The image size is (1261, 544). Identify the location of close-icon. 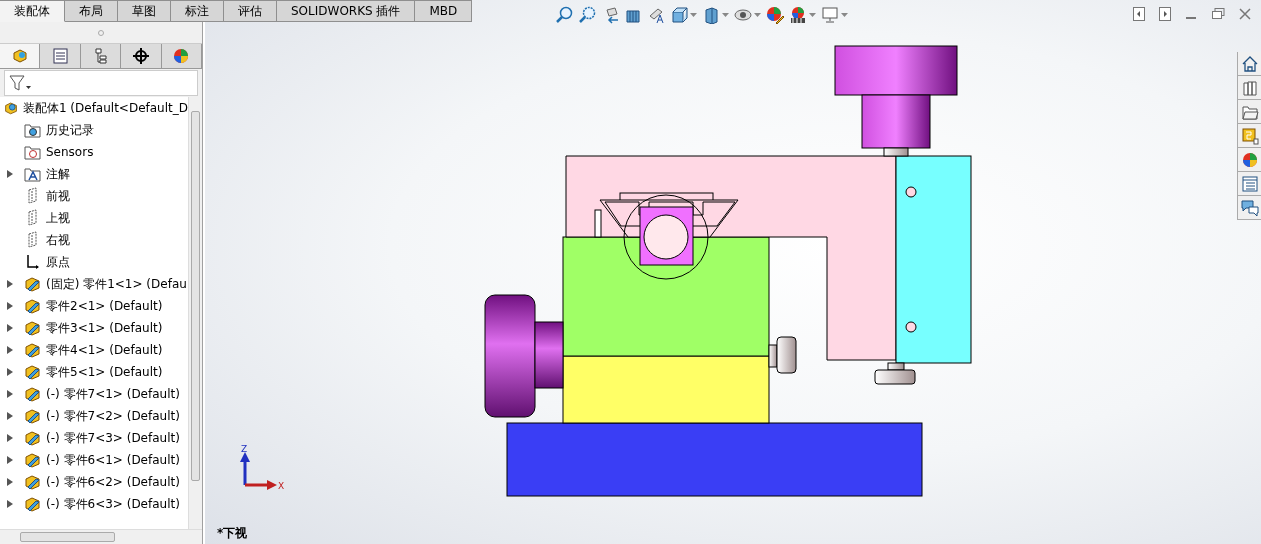
(1245, 14).